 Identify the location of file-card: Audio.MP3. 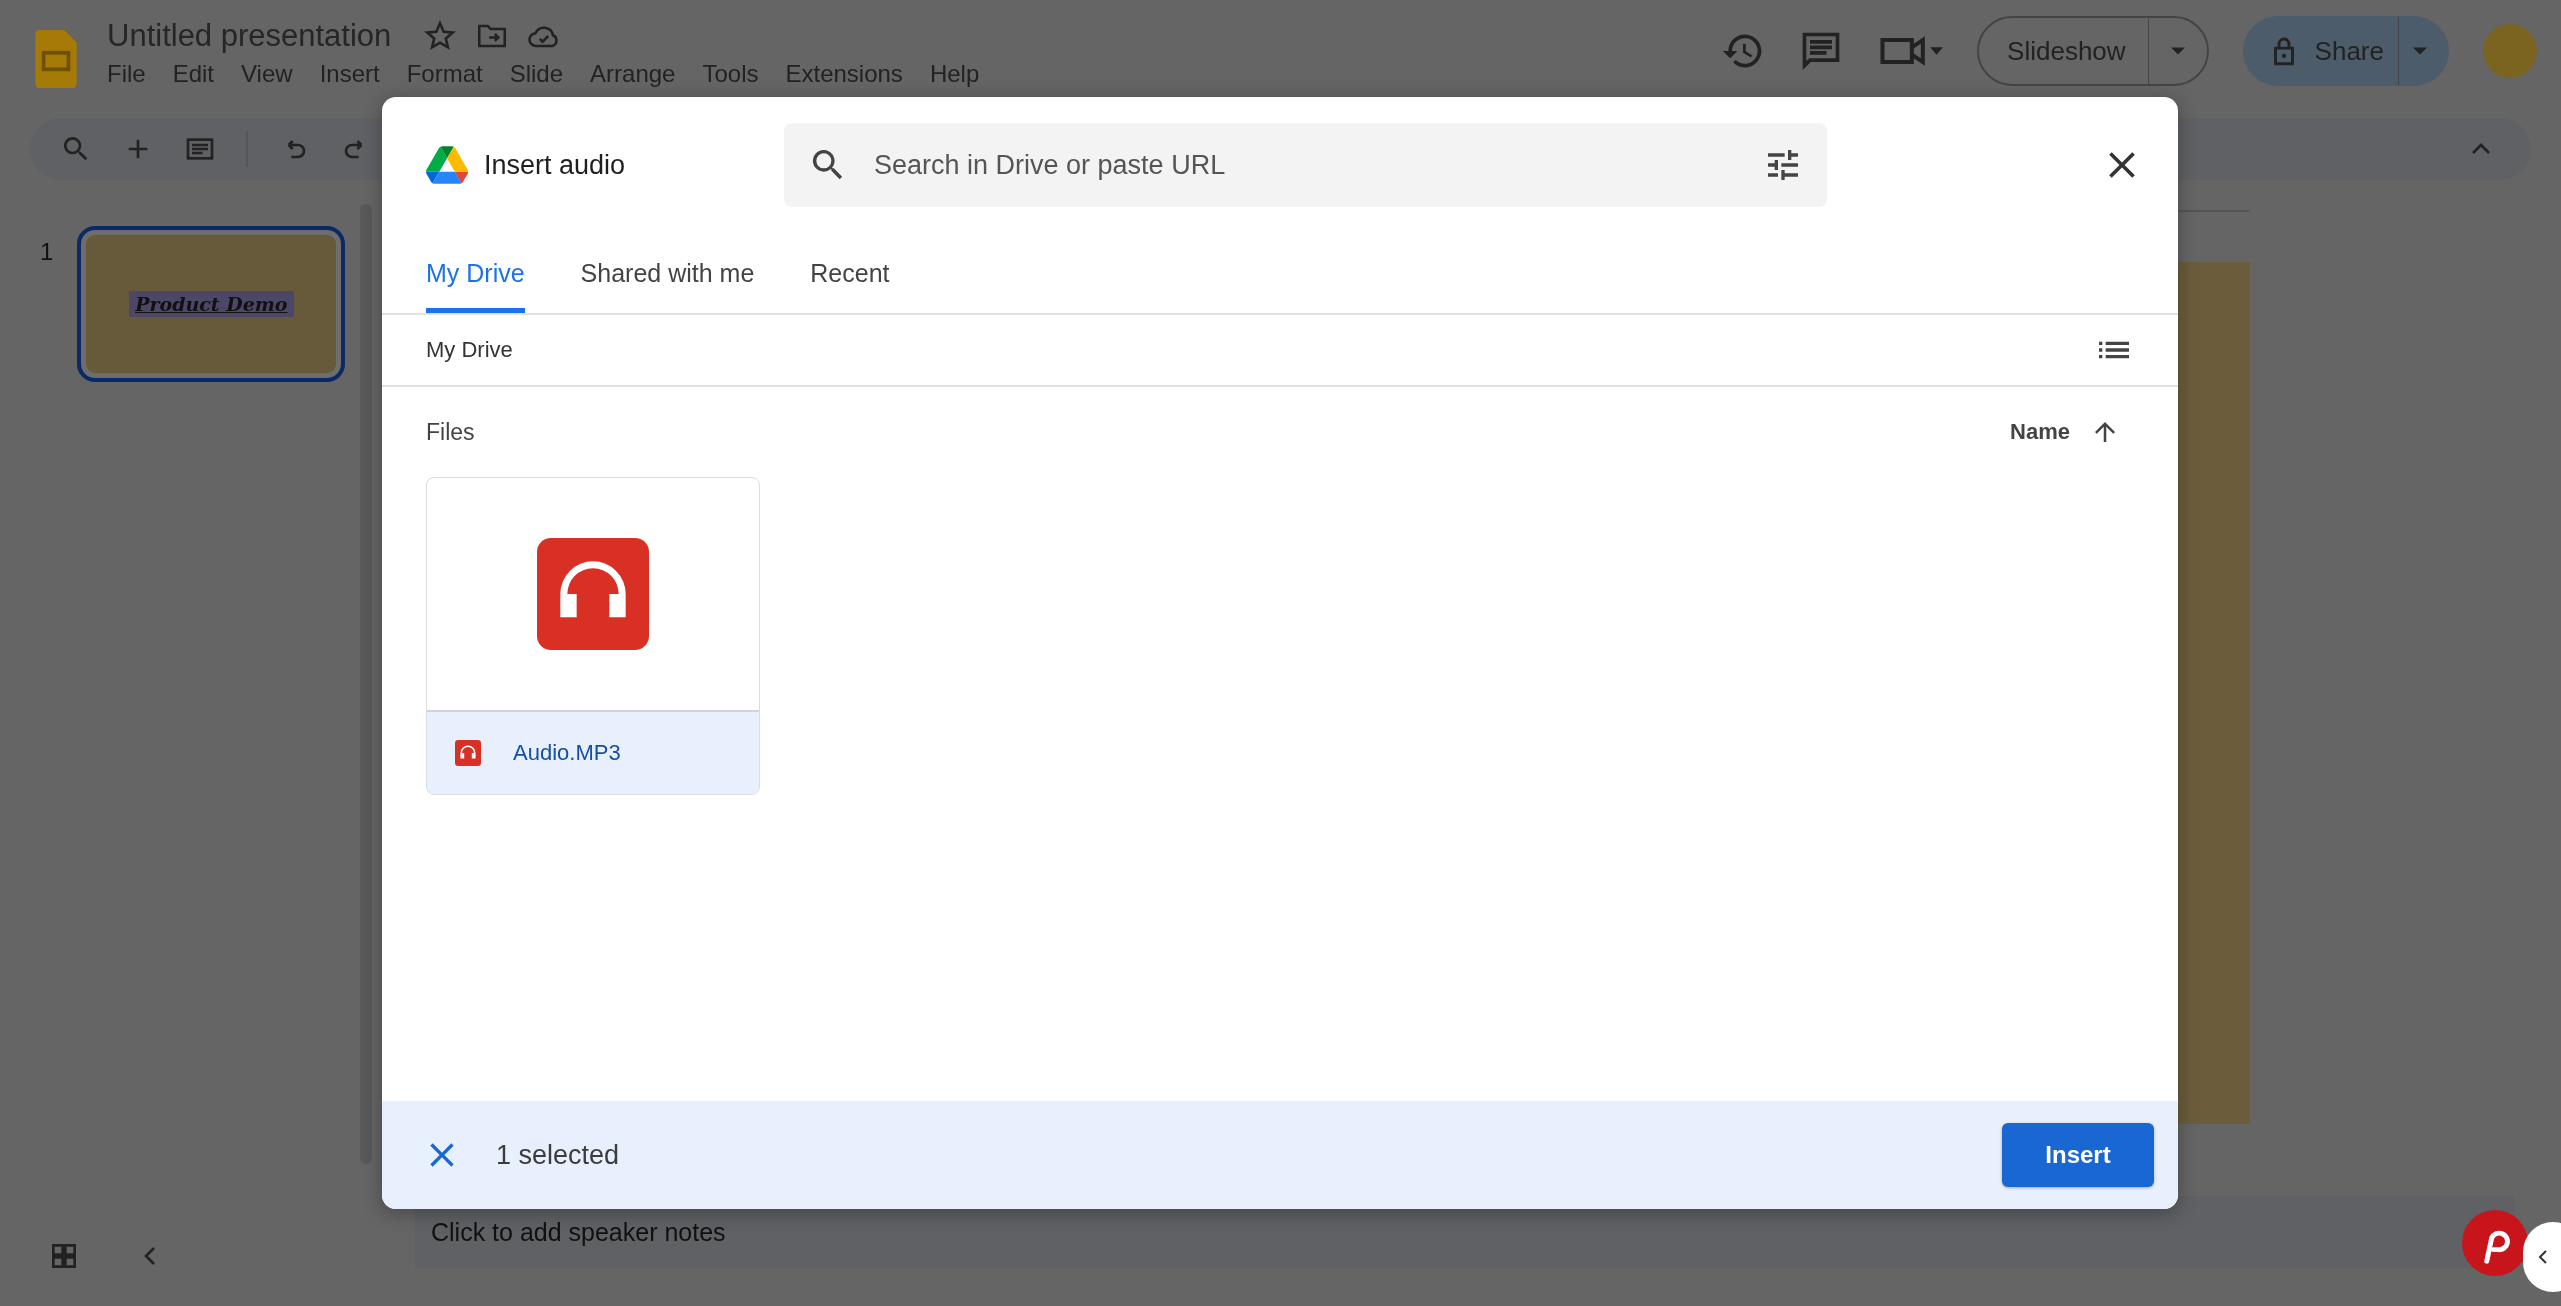
(593, 636).